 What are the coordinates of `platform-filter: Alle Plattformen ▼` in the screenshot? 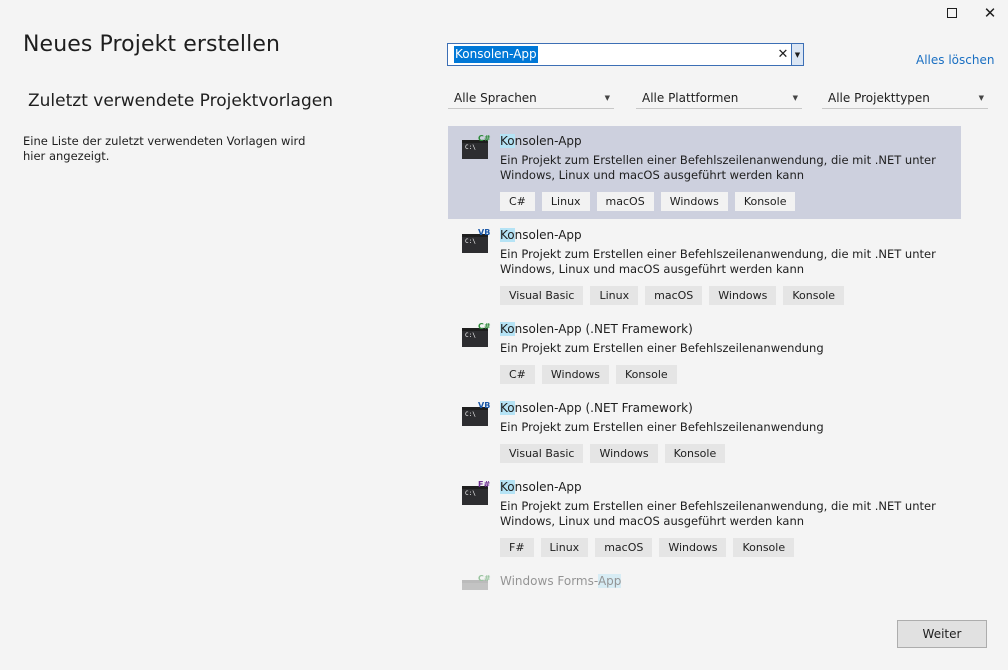 It's located at (719, 98).